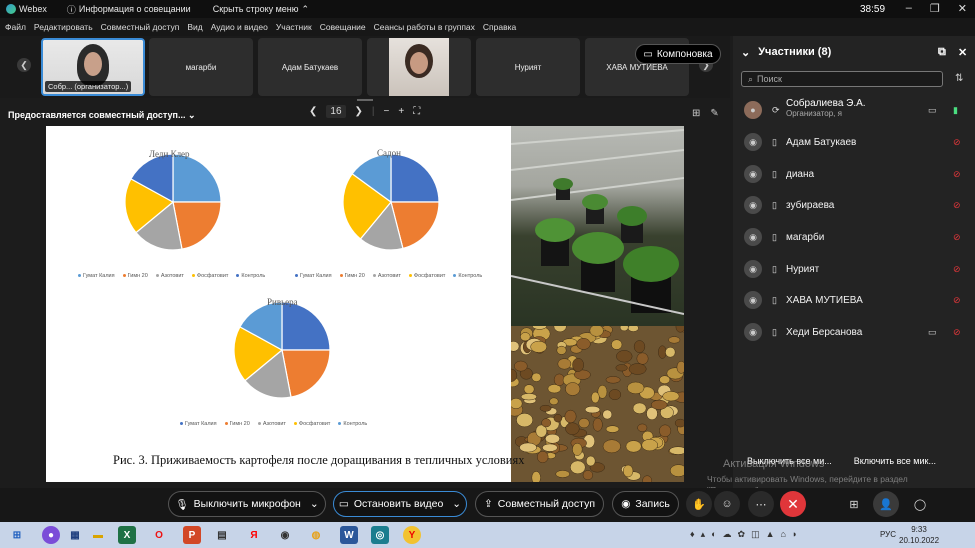 The image size is (975, 548). I want to click on calculator-icon: ▤, so click(222, 535).